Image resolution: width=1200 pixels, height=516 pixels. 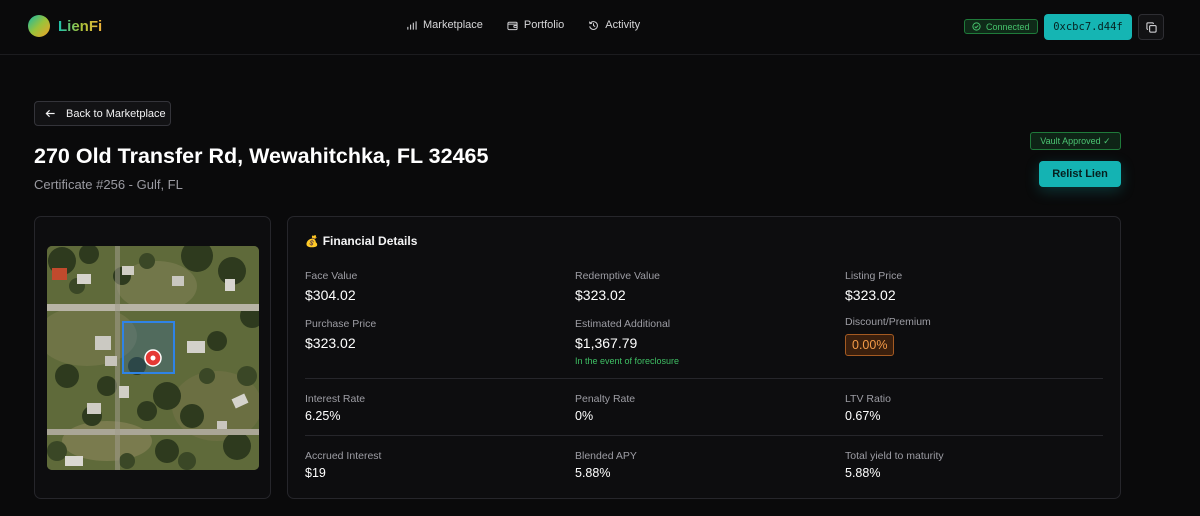 I want to click on interest-rate-label: Interest Rate, so click(x=335, y=399).